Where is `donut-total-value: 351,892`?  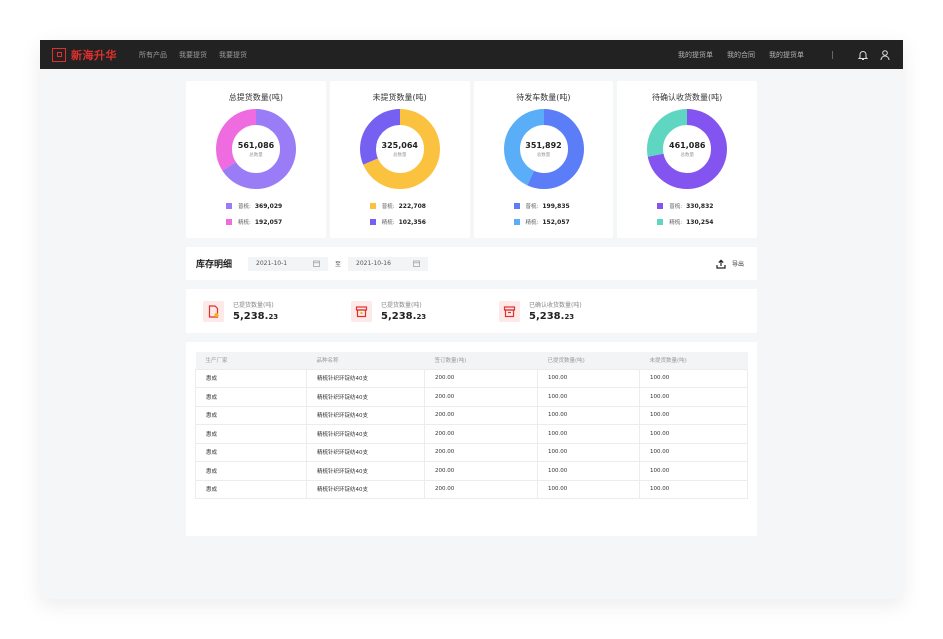
donut-total-value: 351,892 is located at coordinates (543, 145).